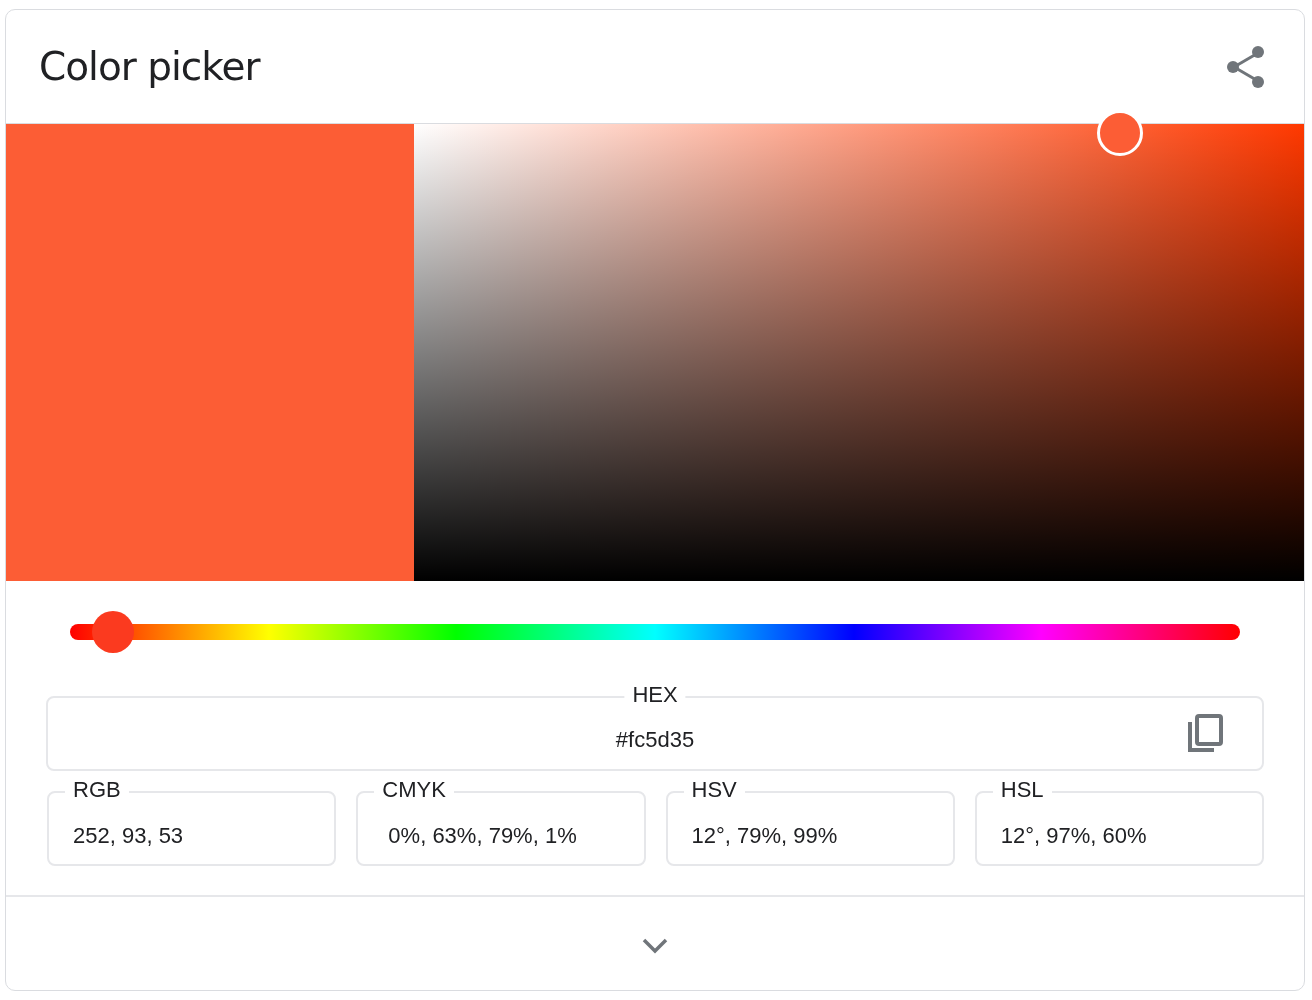  I want to click on hue-slider, so click(655, 632).